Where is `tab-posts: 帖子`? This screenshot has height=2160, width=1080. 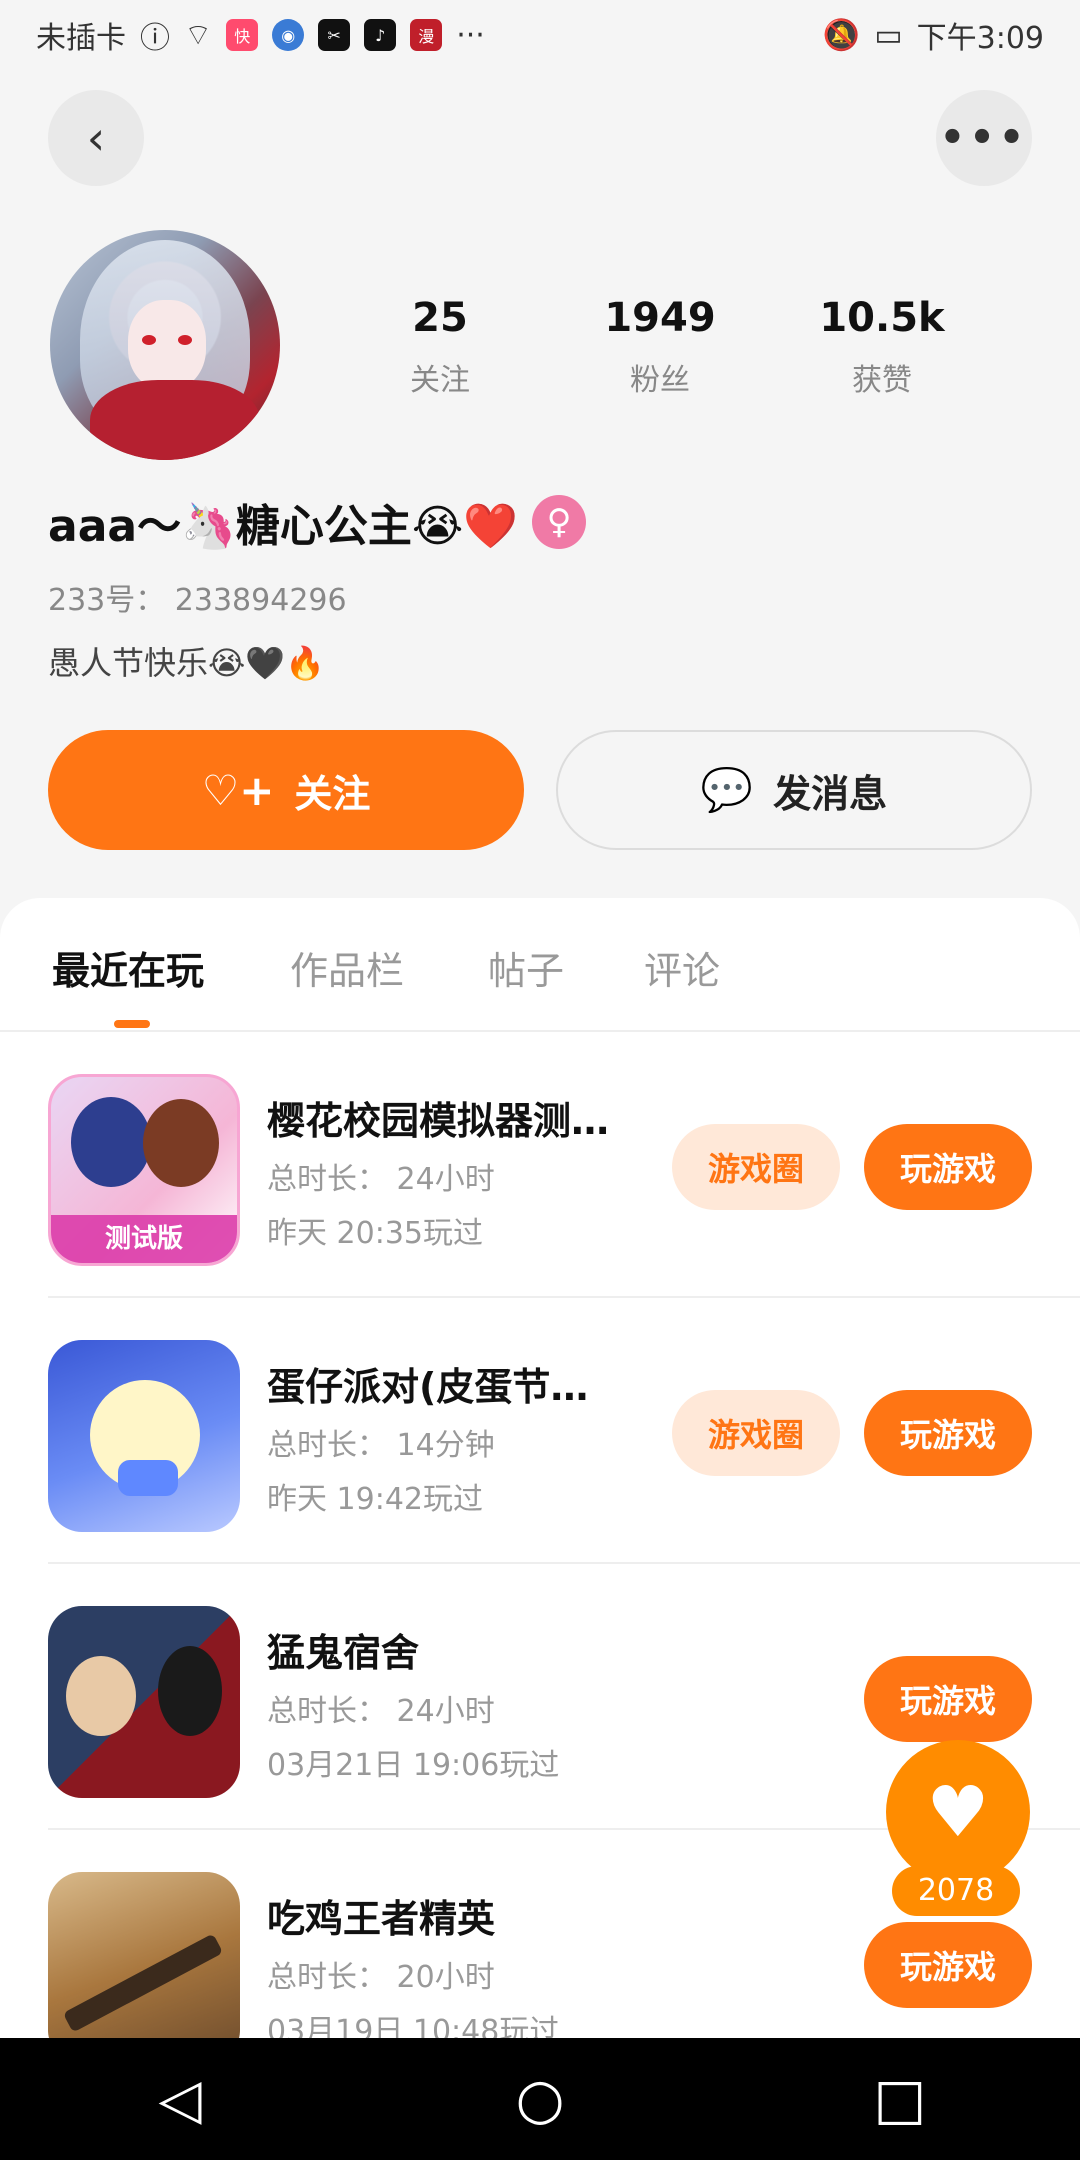 tab-posts: 帖子 is located at coordinates (526, 967).